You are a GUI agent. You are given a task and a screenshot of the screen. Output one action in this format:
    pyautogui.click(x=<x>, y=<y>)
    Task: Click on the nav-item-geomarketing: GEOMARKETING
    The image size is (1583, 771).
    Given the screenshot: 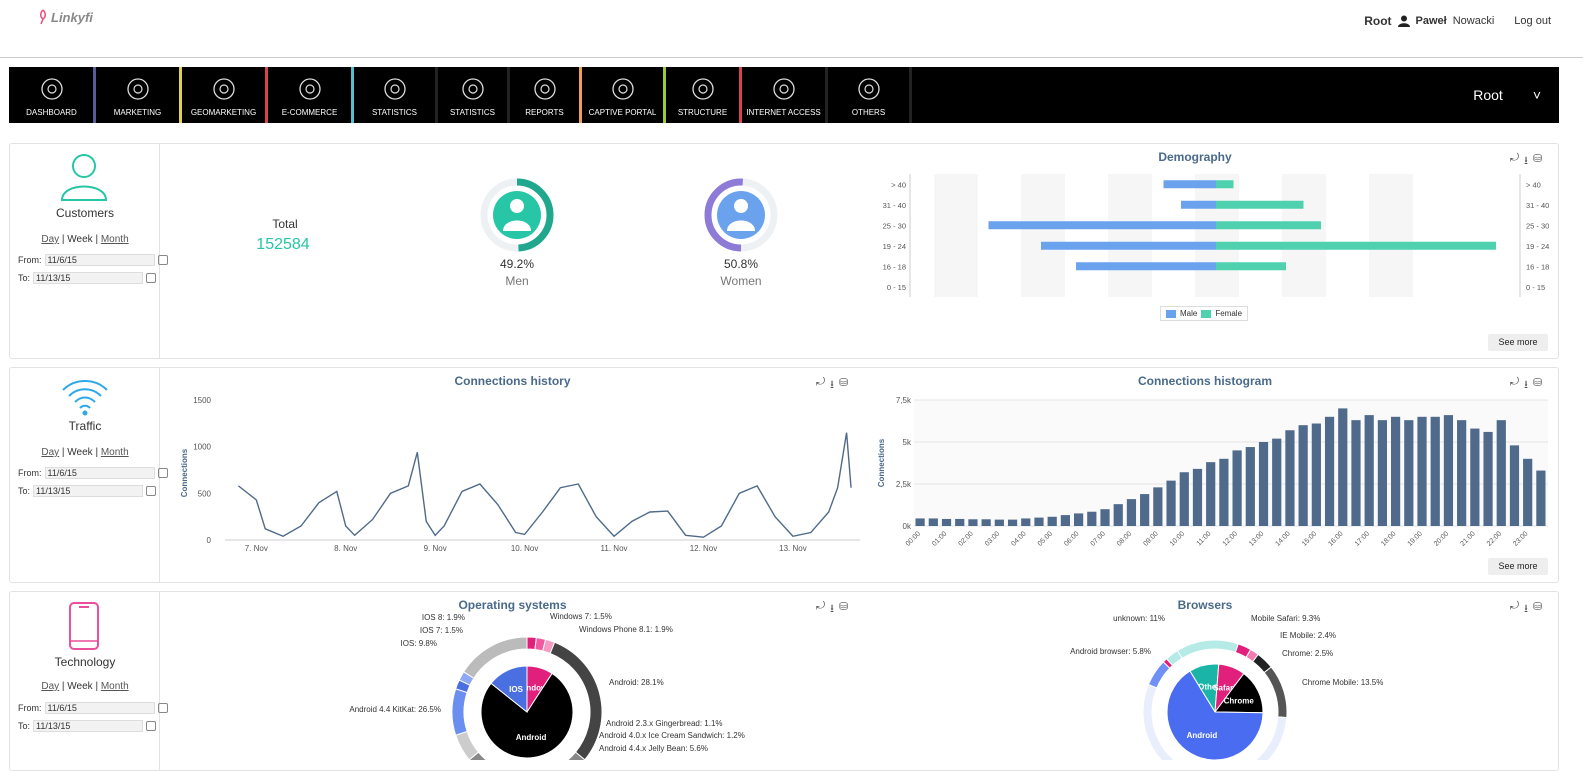 What is the action you would take?
    pyautogui.click(x=224, y=95)
    